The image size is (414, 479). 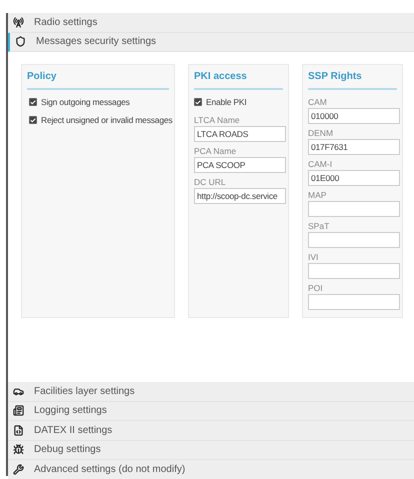 What do you see at coordinates (240, 196) in the screenshot?
I see `input-field: http://scoop-dc.service` at bounding box center [240, 196].